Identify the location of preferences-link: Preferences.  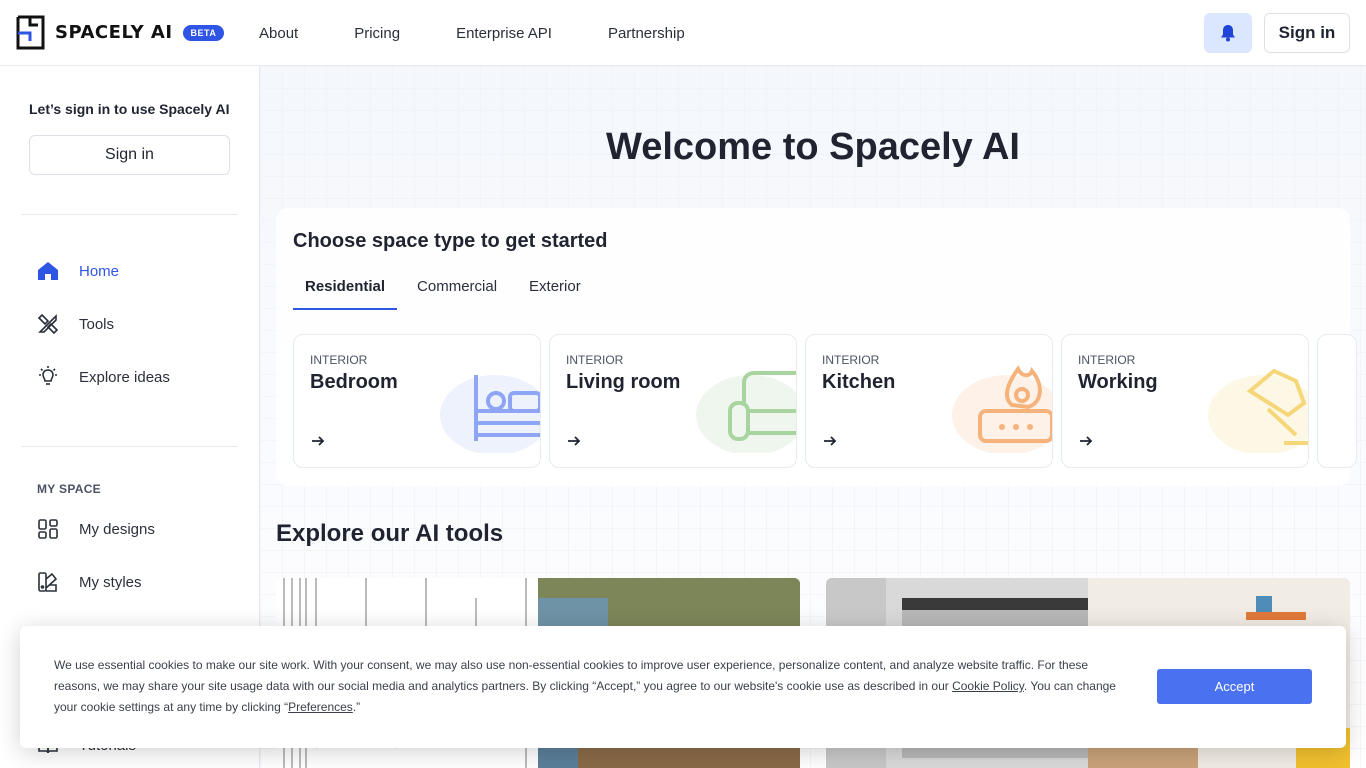
(320, 707).